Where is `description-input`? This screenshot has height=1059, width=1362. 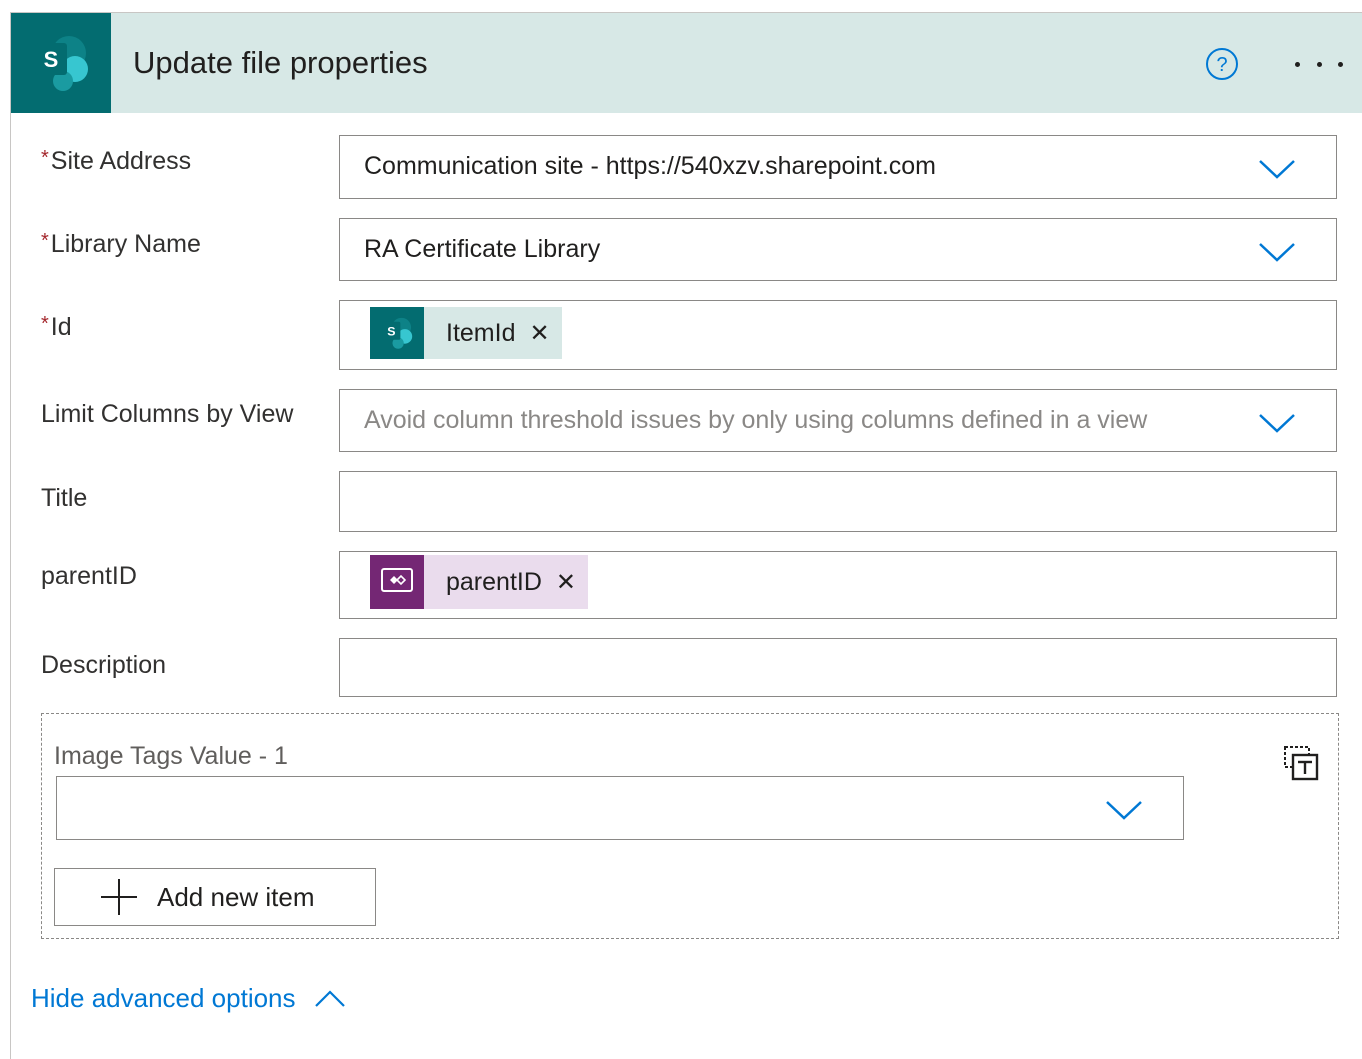
description-input is located at coordinates (838, 667).